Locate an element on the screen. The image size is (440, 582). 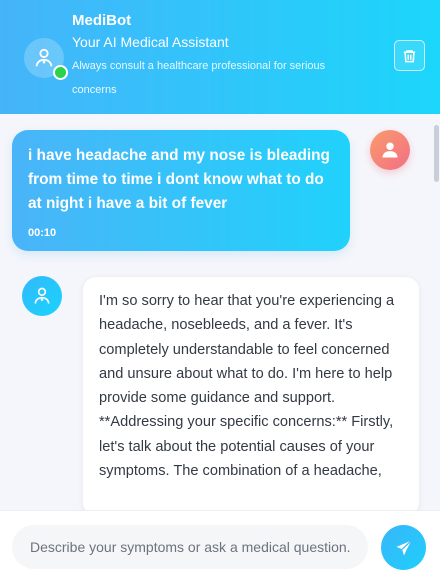
user-avatar is located at coordinates (390, 150).